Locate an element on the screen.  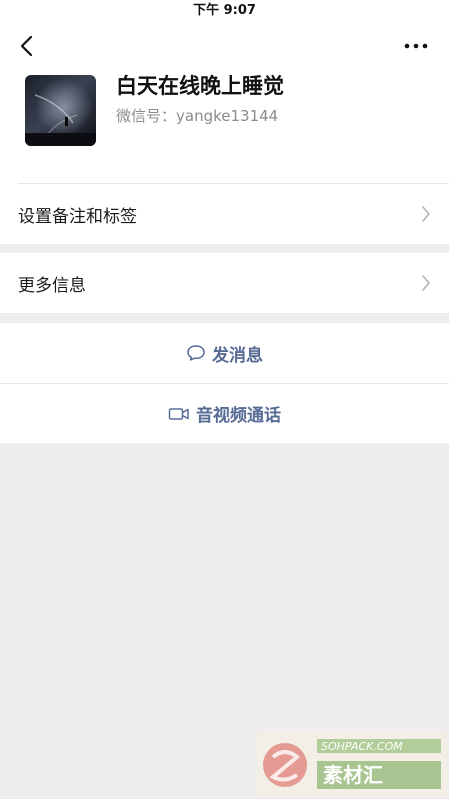
chevron-left-icon is located at coordinates (26, 46).